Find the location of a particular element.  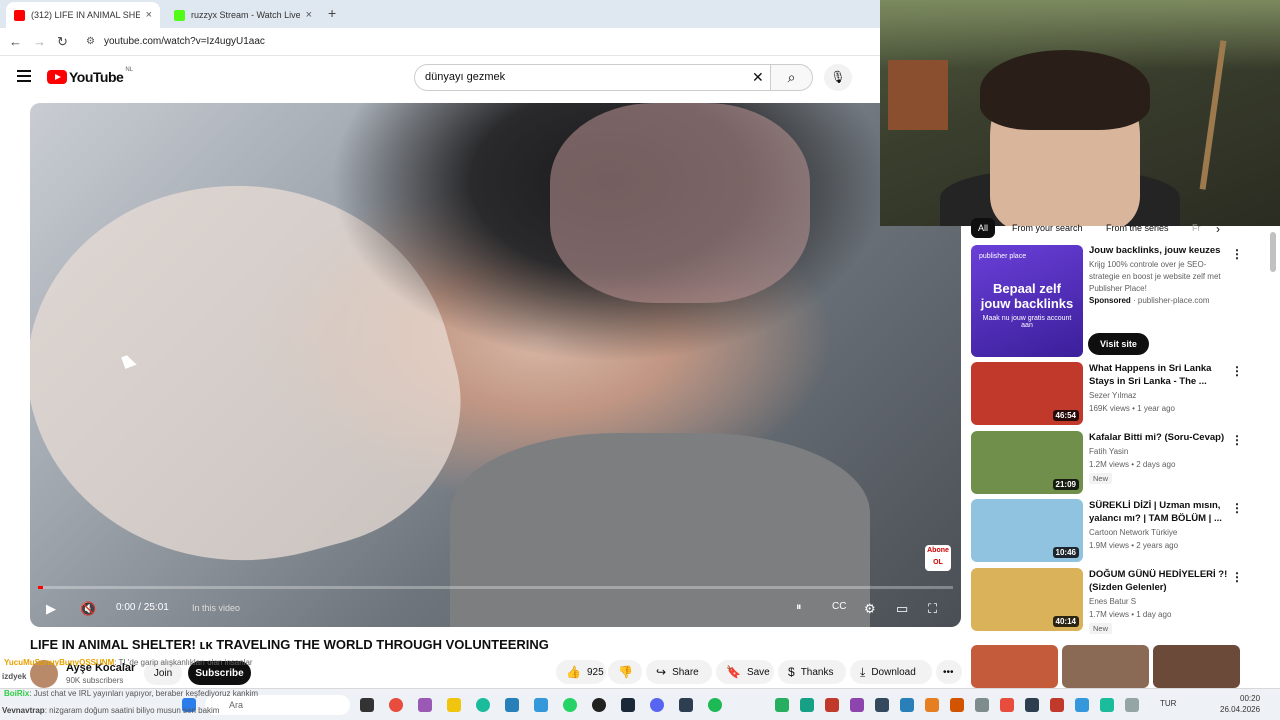

play-icon: ▶ is located at coordinates (51, 609).